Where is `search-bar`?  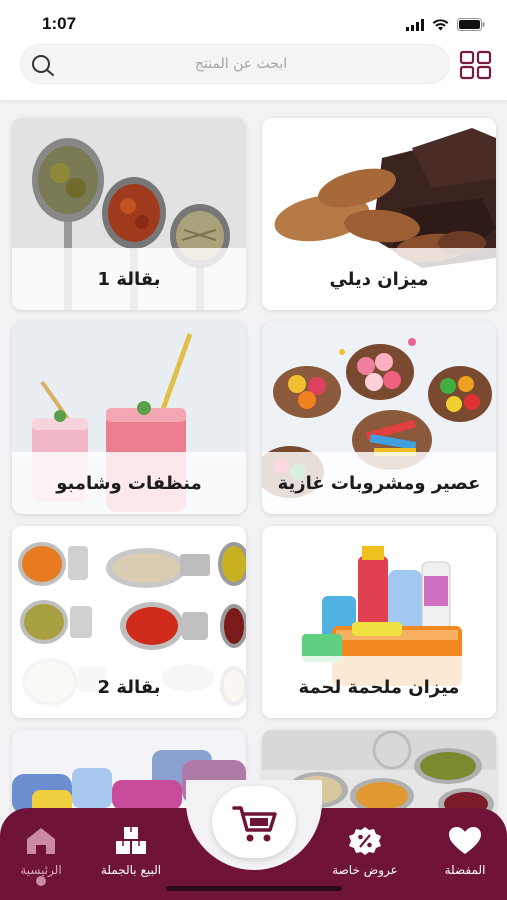 search-bar is located at coordinates (235, 64).